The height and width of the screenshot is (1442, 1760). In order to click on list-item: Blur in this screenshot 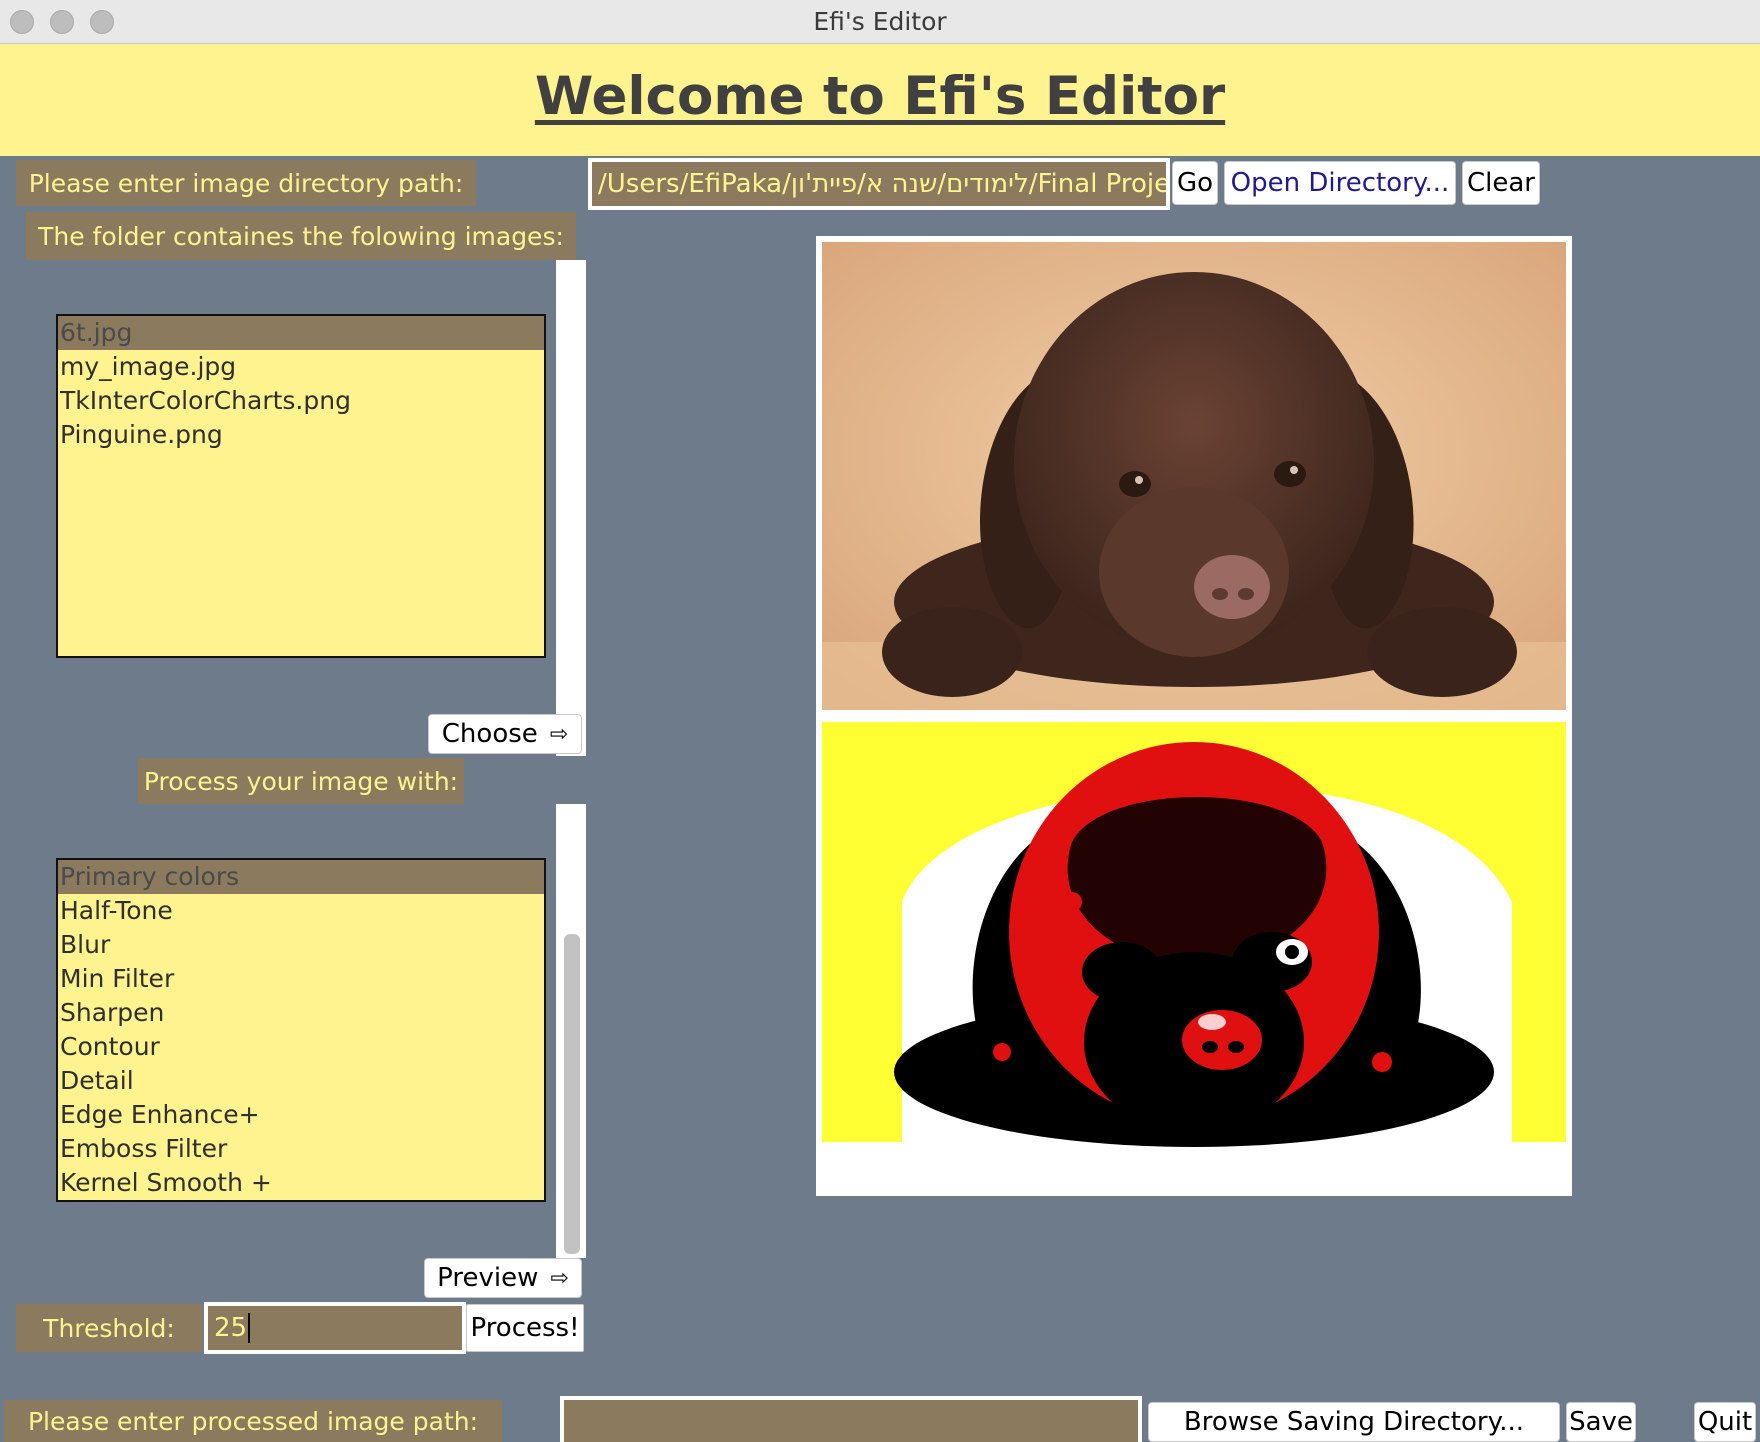, I will do `click(301, 945)`.